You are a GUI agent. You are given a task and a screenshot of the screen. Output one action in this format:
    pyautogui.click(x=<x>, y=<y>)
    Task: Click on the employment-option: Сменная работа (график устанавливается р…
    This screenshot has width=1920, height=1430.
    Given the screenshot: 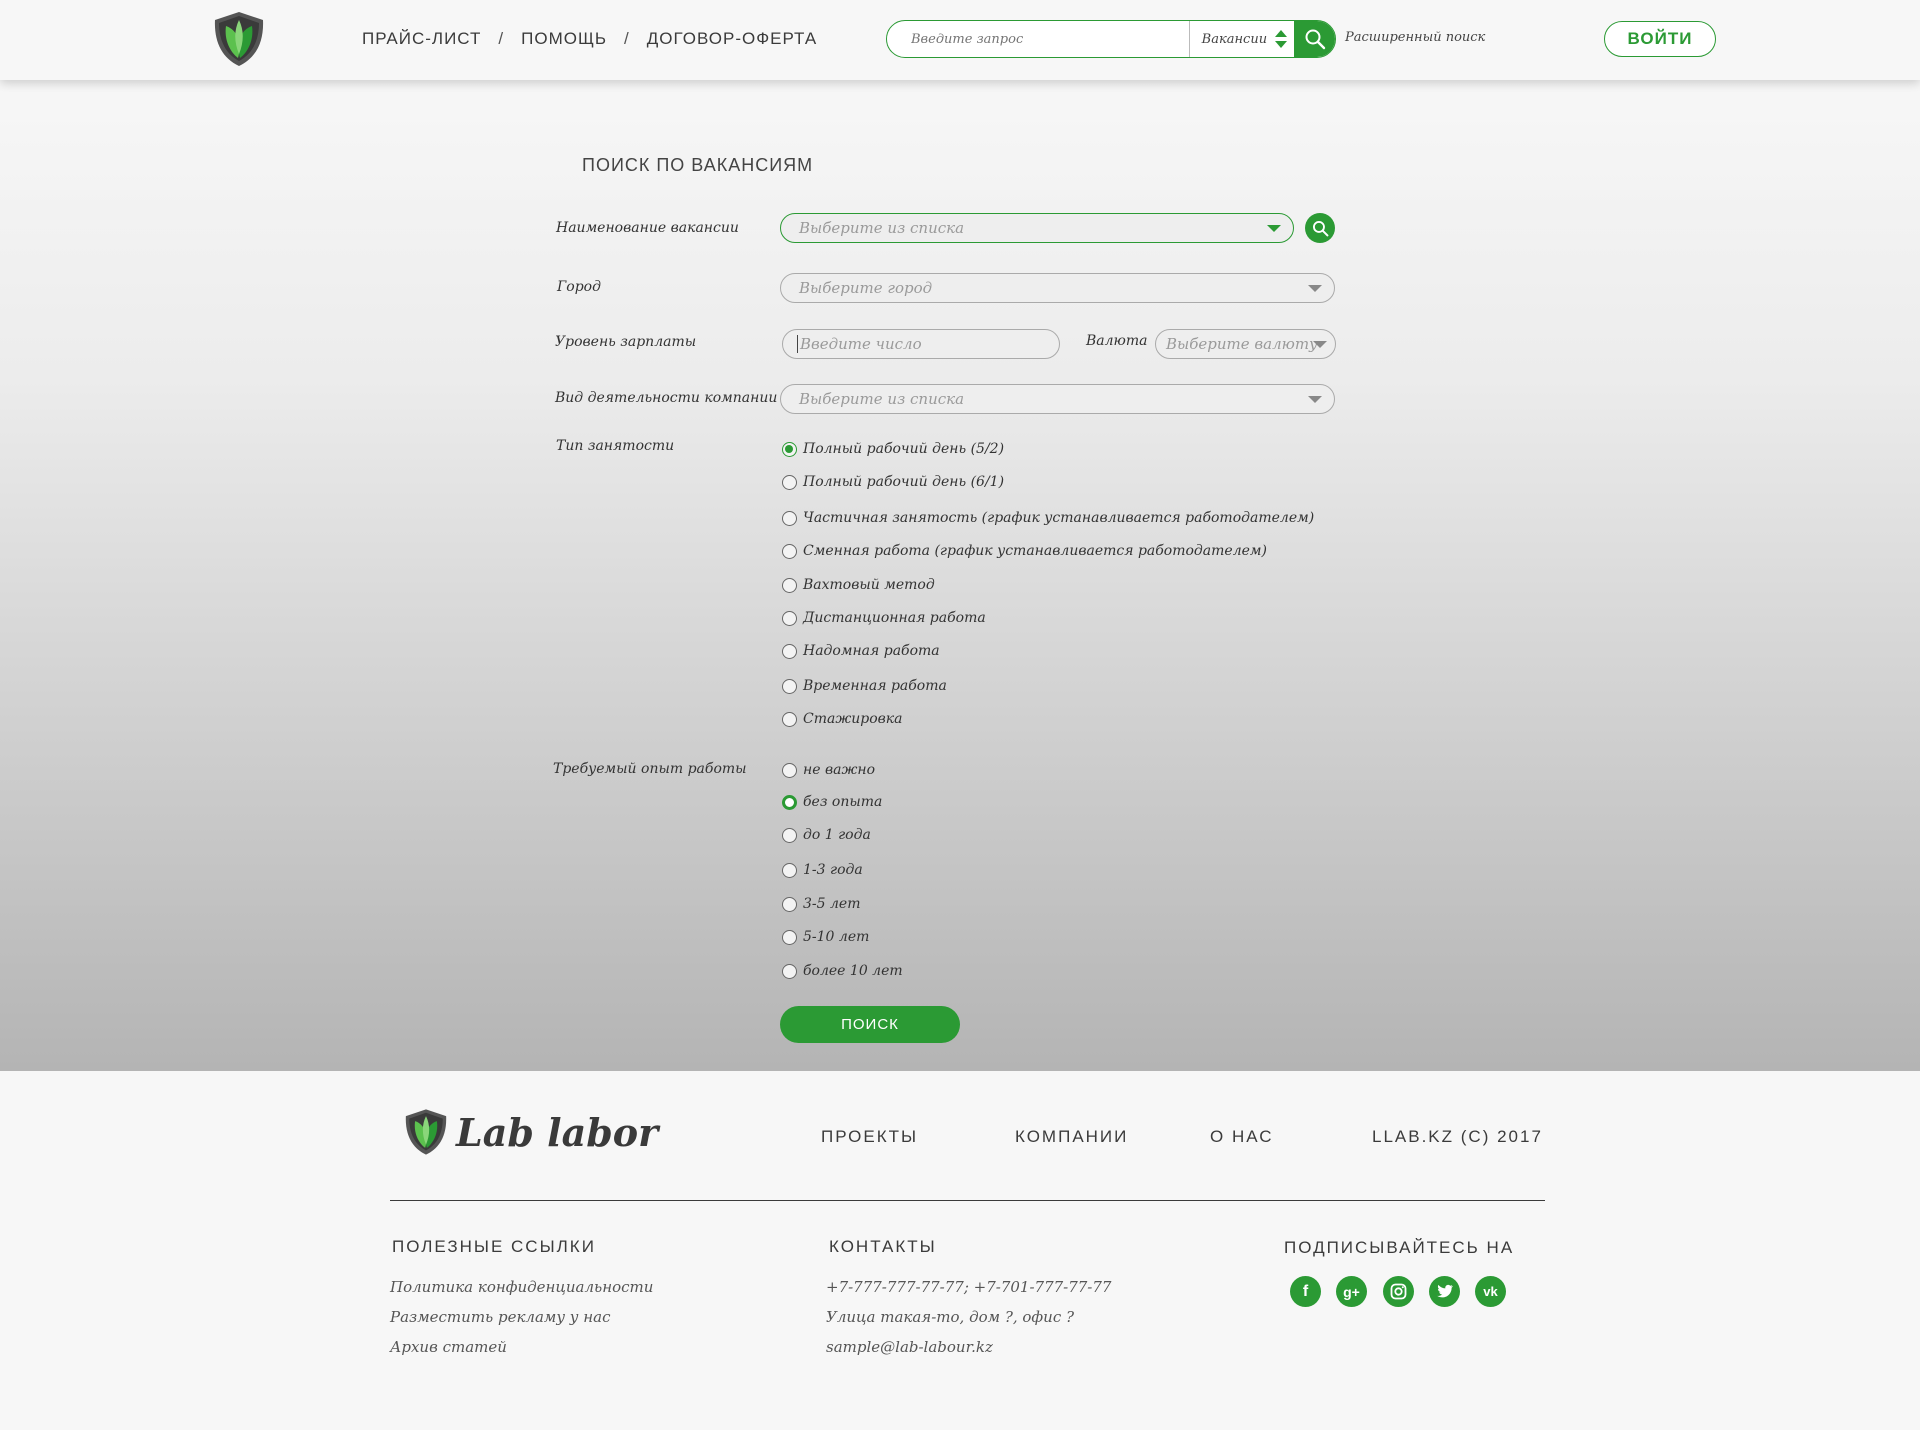 What is the action you would take?
    pyautogui.click(x=1024, y=551)
    